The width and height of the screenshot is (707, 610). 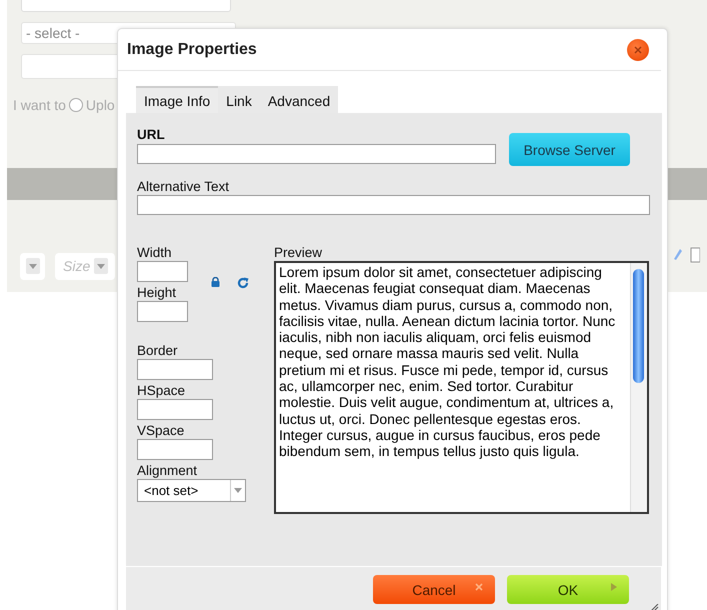 I want to click on field-label: Border, so click(x=158, y=350).